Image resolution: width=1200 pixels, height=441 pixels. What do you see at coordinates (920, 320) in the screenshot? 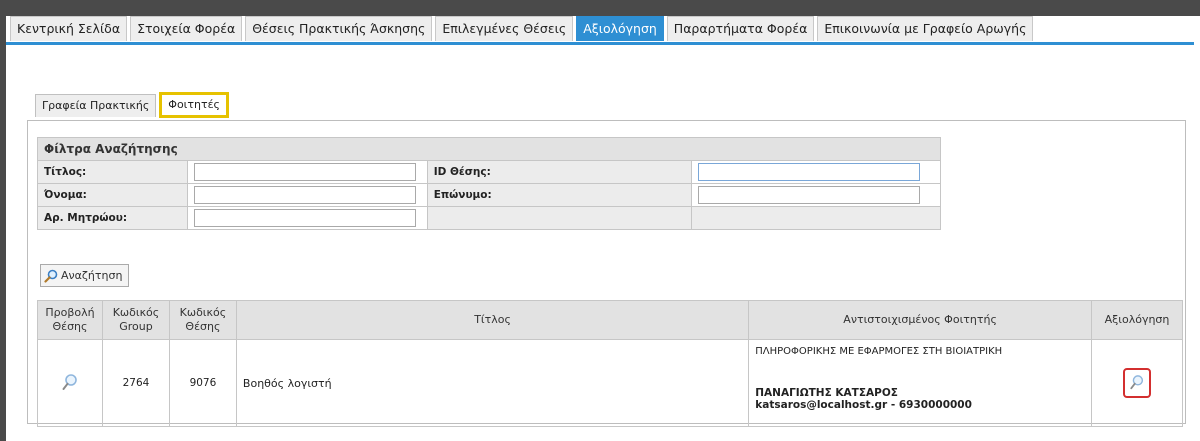
I see `col-student: Αντιστοιχισμένος Φοιτητής` at bounding box center [920, 320].